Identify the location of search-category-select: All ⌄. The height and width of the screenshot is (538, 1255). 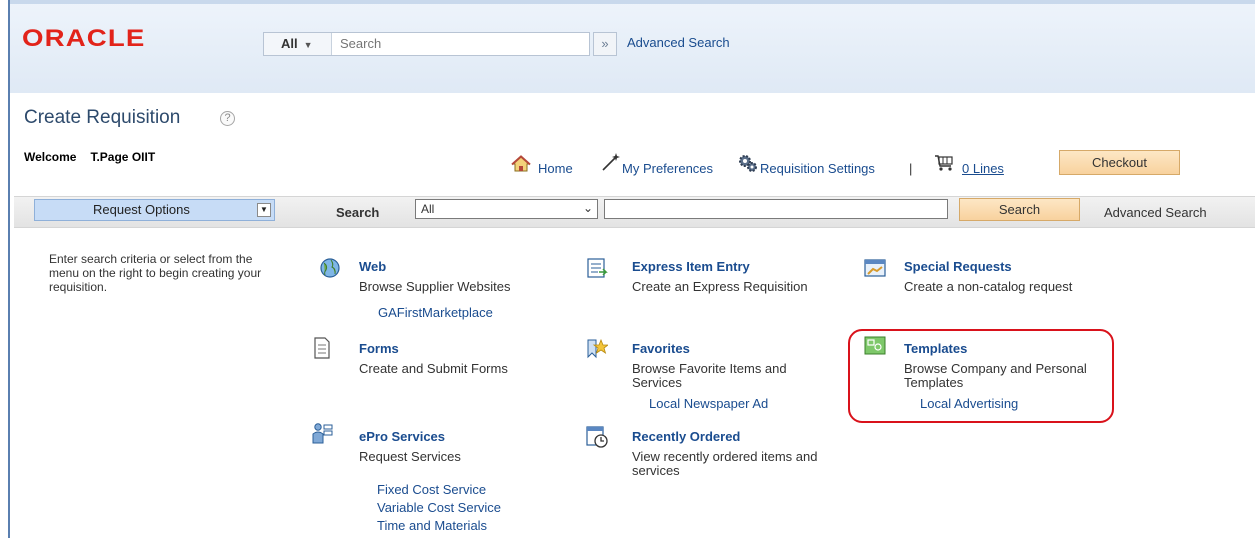
(506, 209).